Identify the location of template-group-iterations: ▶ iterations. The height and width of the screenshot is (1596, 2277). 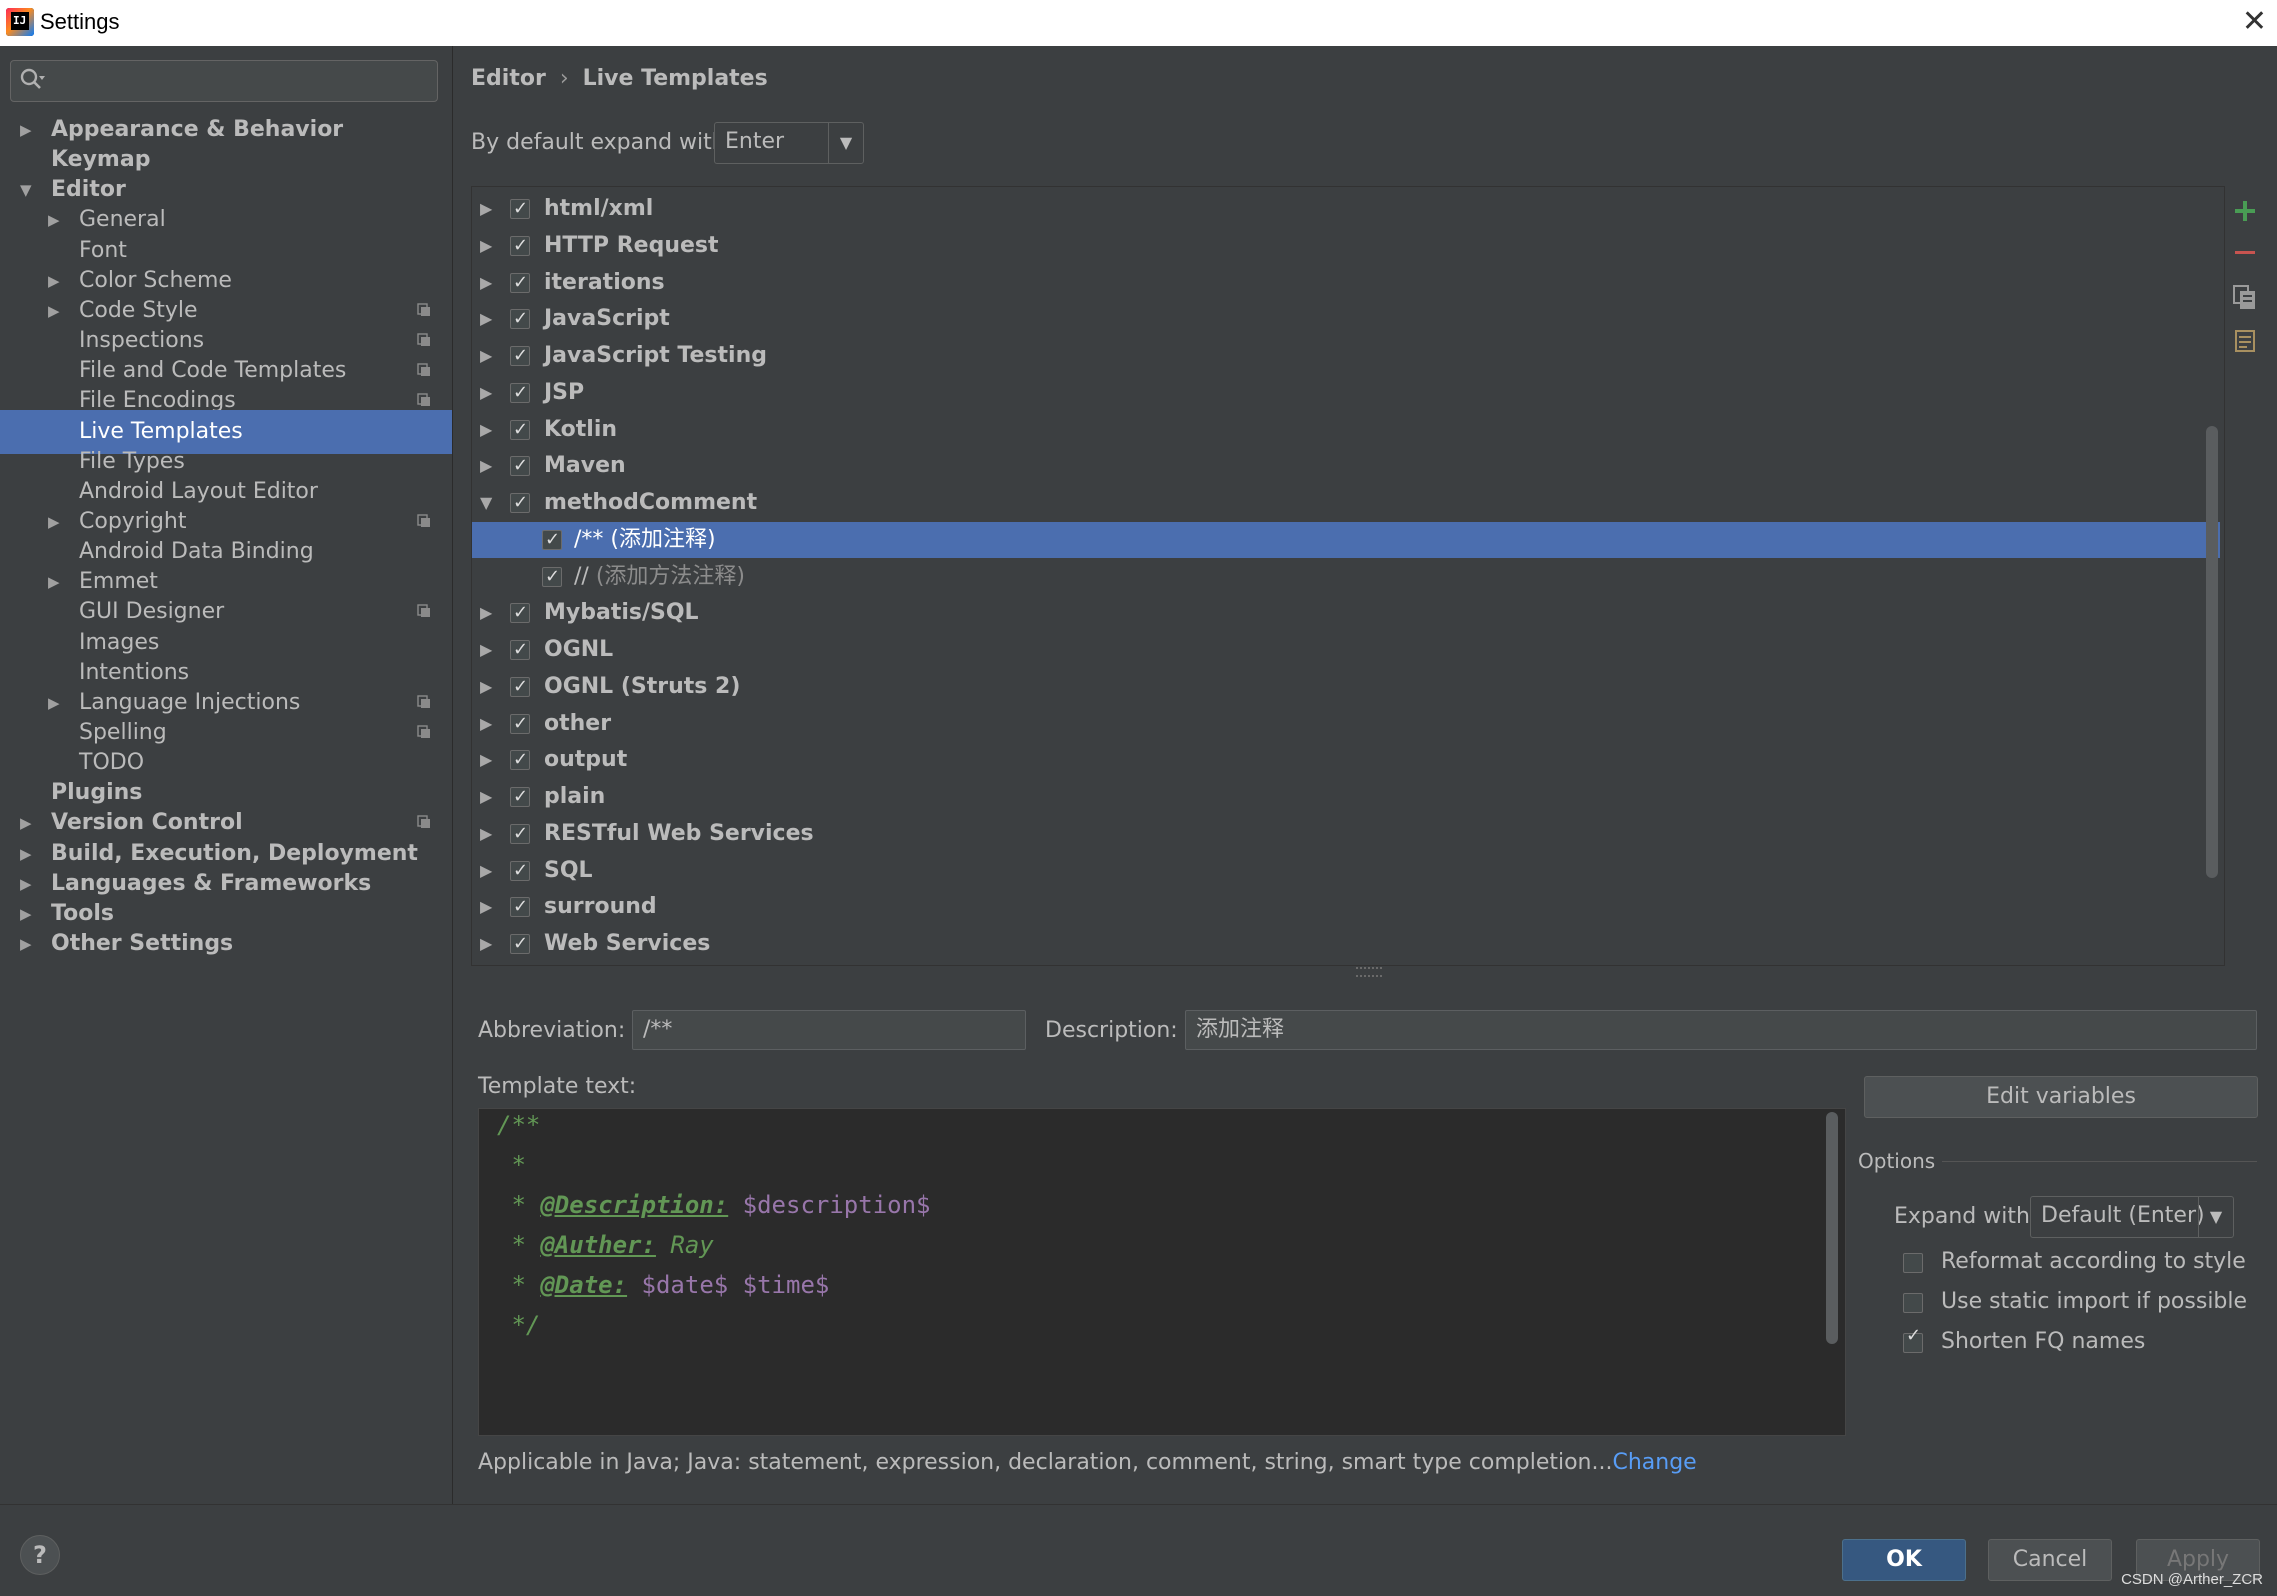
(1346, 283).